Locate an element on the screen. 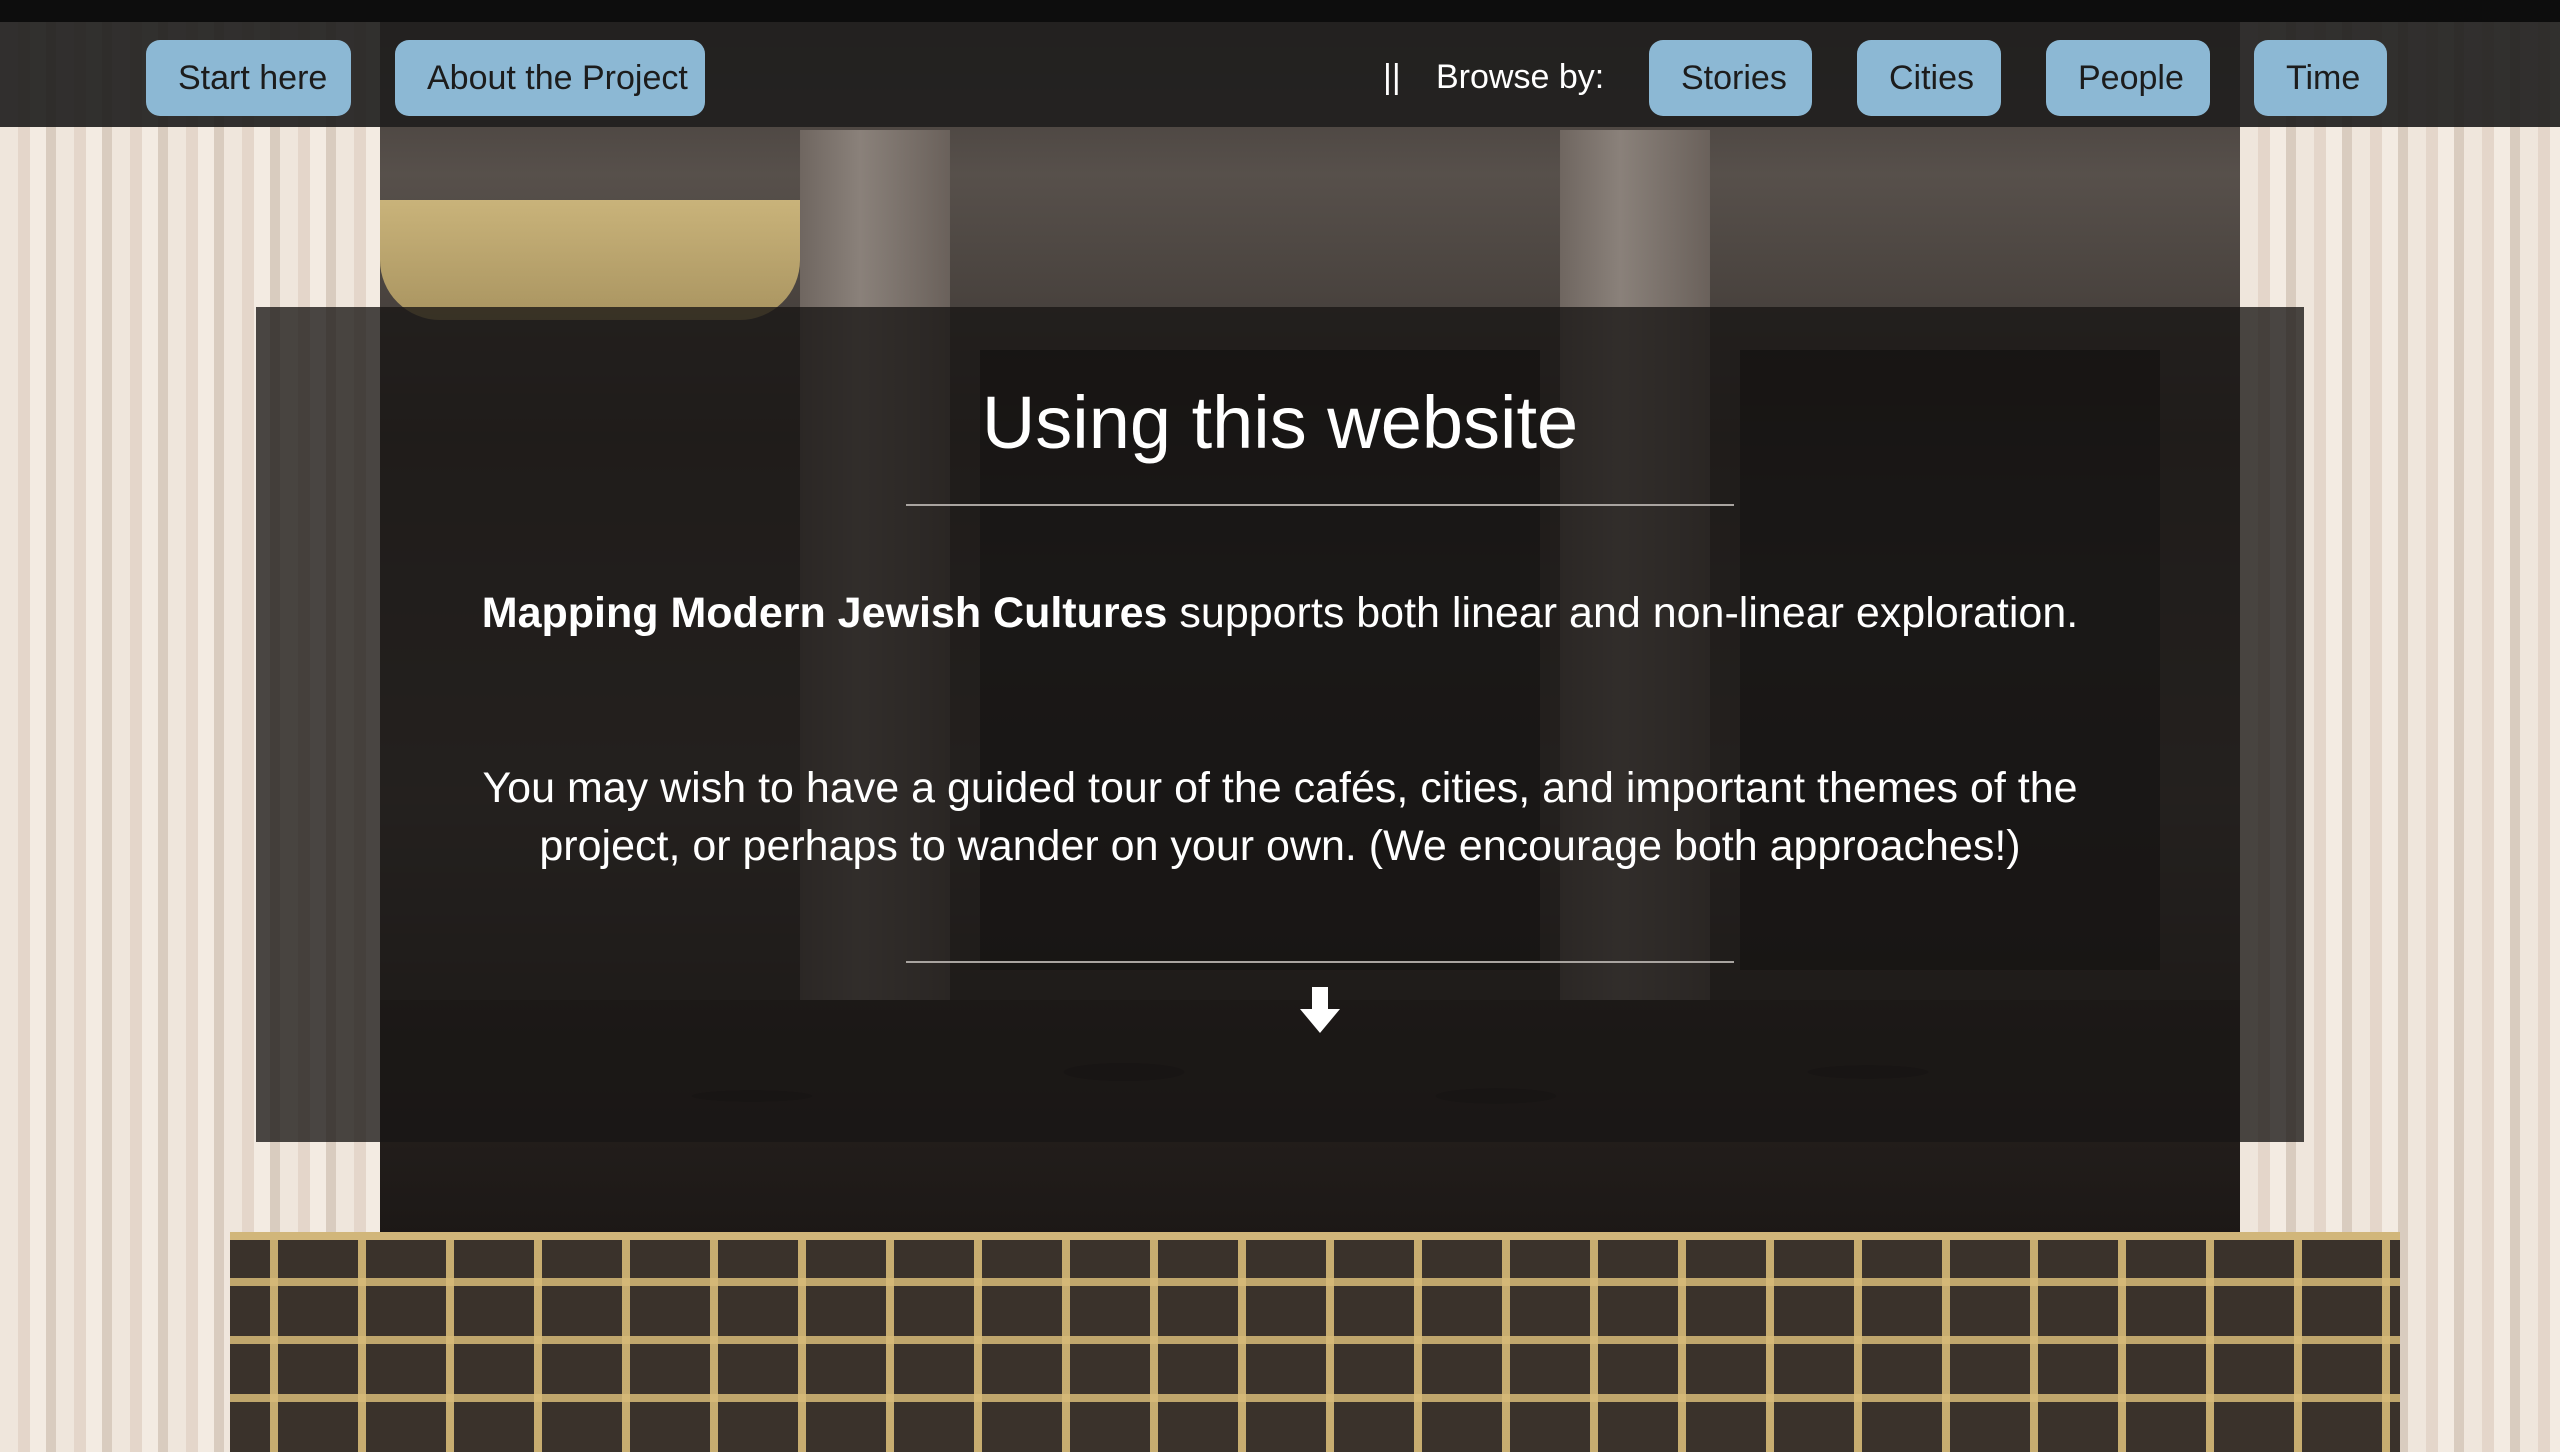  browse-cities-button: Cities is located at coordinates (1929, 78).